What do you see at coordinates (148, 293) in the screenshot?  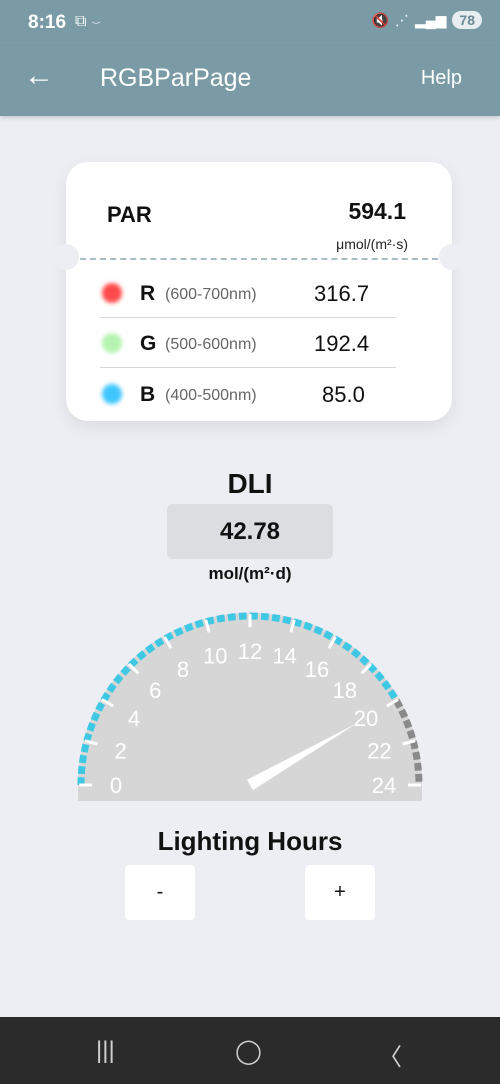 I see `rgb-letter: R` at bounding box center [148, 293].